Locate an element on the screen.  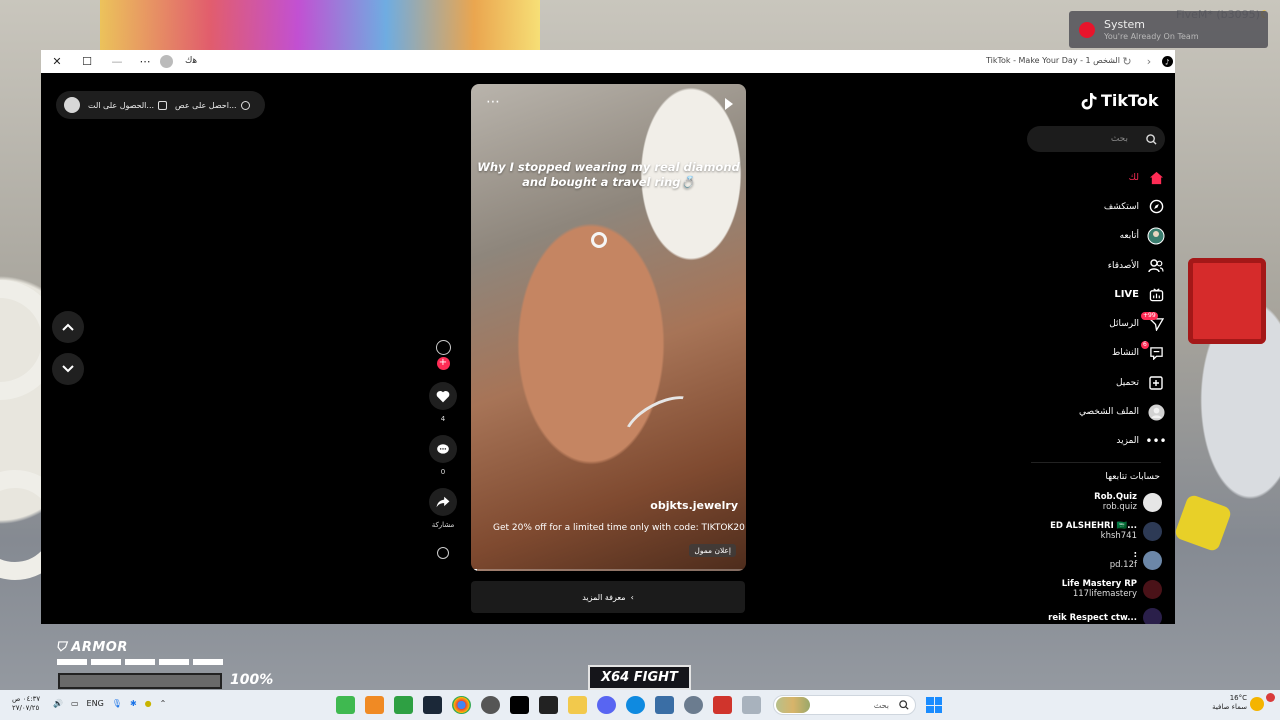
like-button is located at coordinates (443, 396).